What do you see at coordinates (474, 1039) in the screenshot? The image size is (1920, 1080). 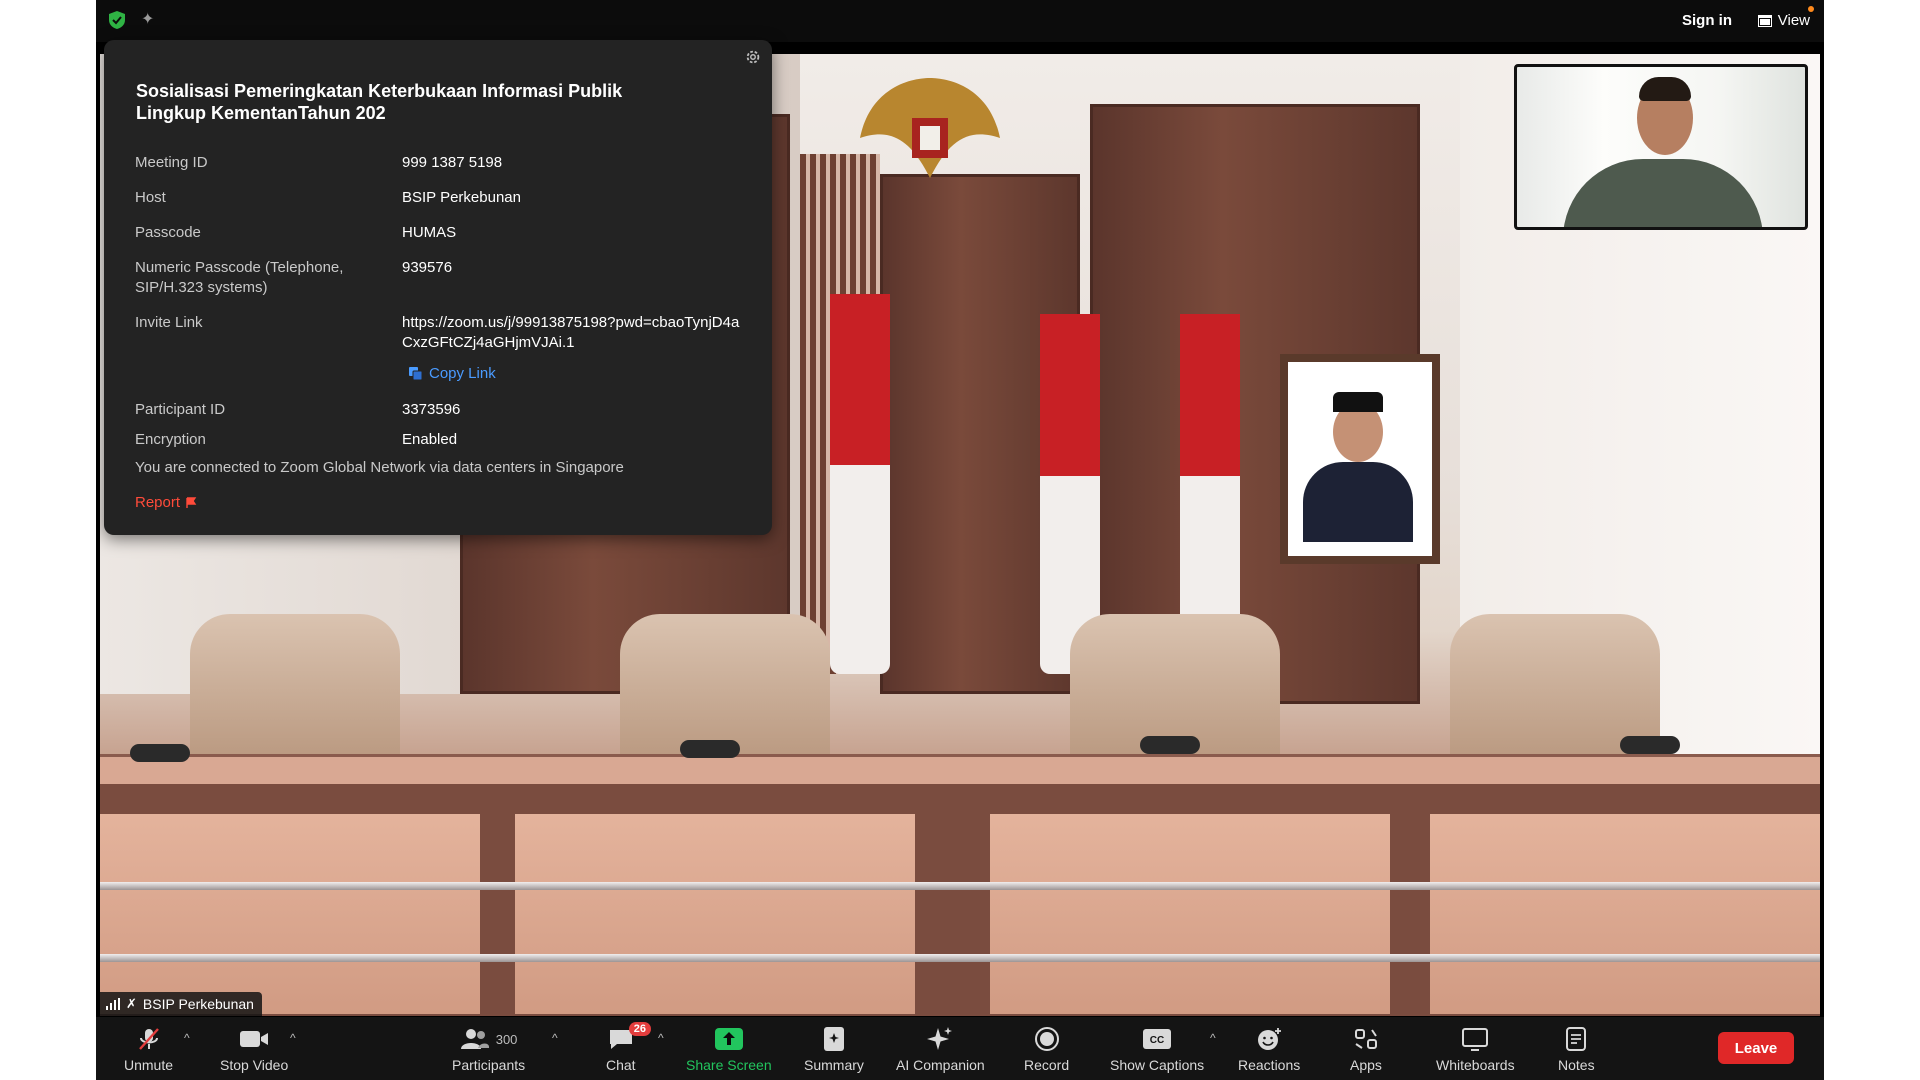 I see `participants-icon` at bounding box center [474, 1039].